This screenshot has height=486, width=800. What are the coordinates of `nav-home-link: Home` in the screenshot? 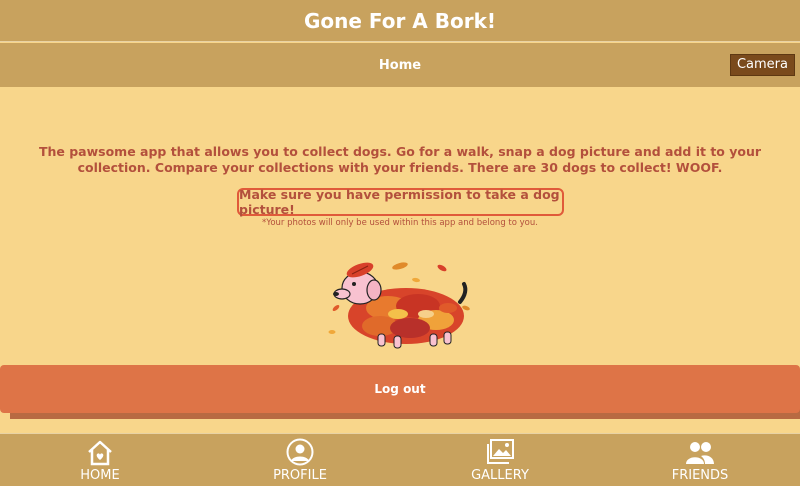 It's located at (400, 65).